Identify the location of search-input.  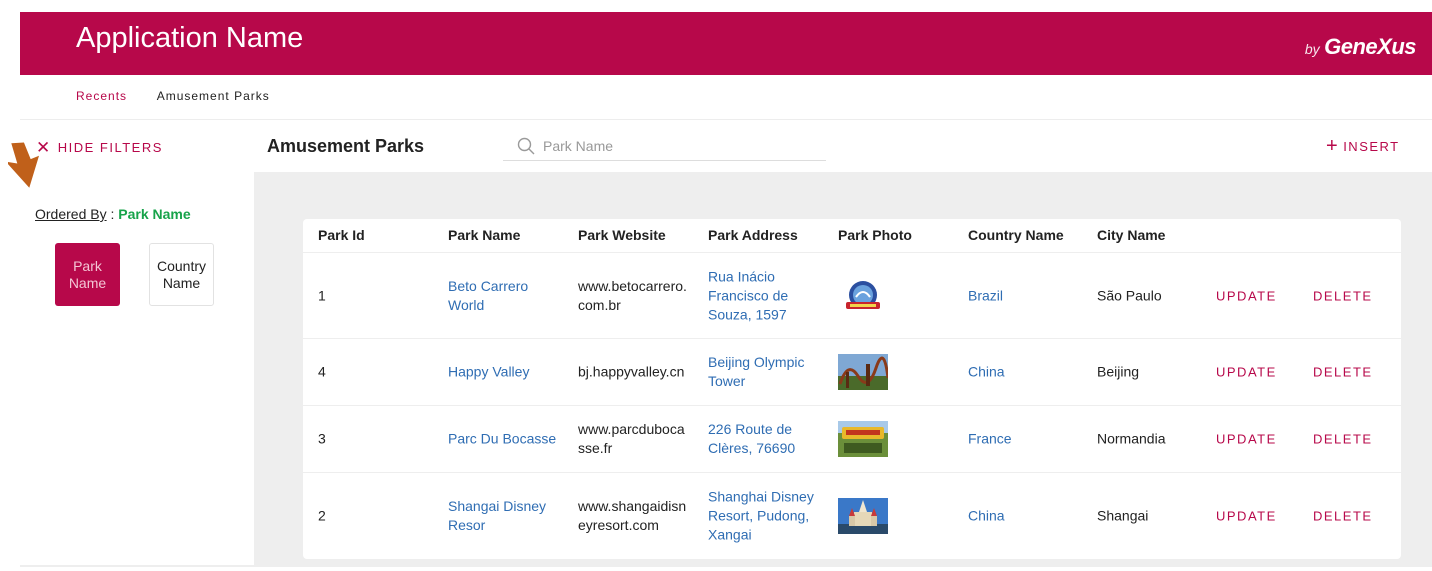
(673, 145).